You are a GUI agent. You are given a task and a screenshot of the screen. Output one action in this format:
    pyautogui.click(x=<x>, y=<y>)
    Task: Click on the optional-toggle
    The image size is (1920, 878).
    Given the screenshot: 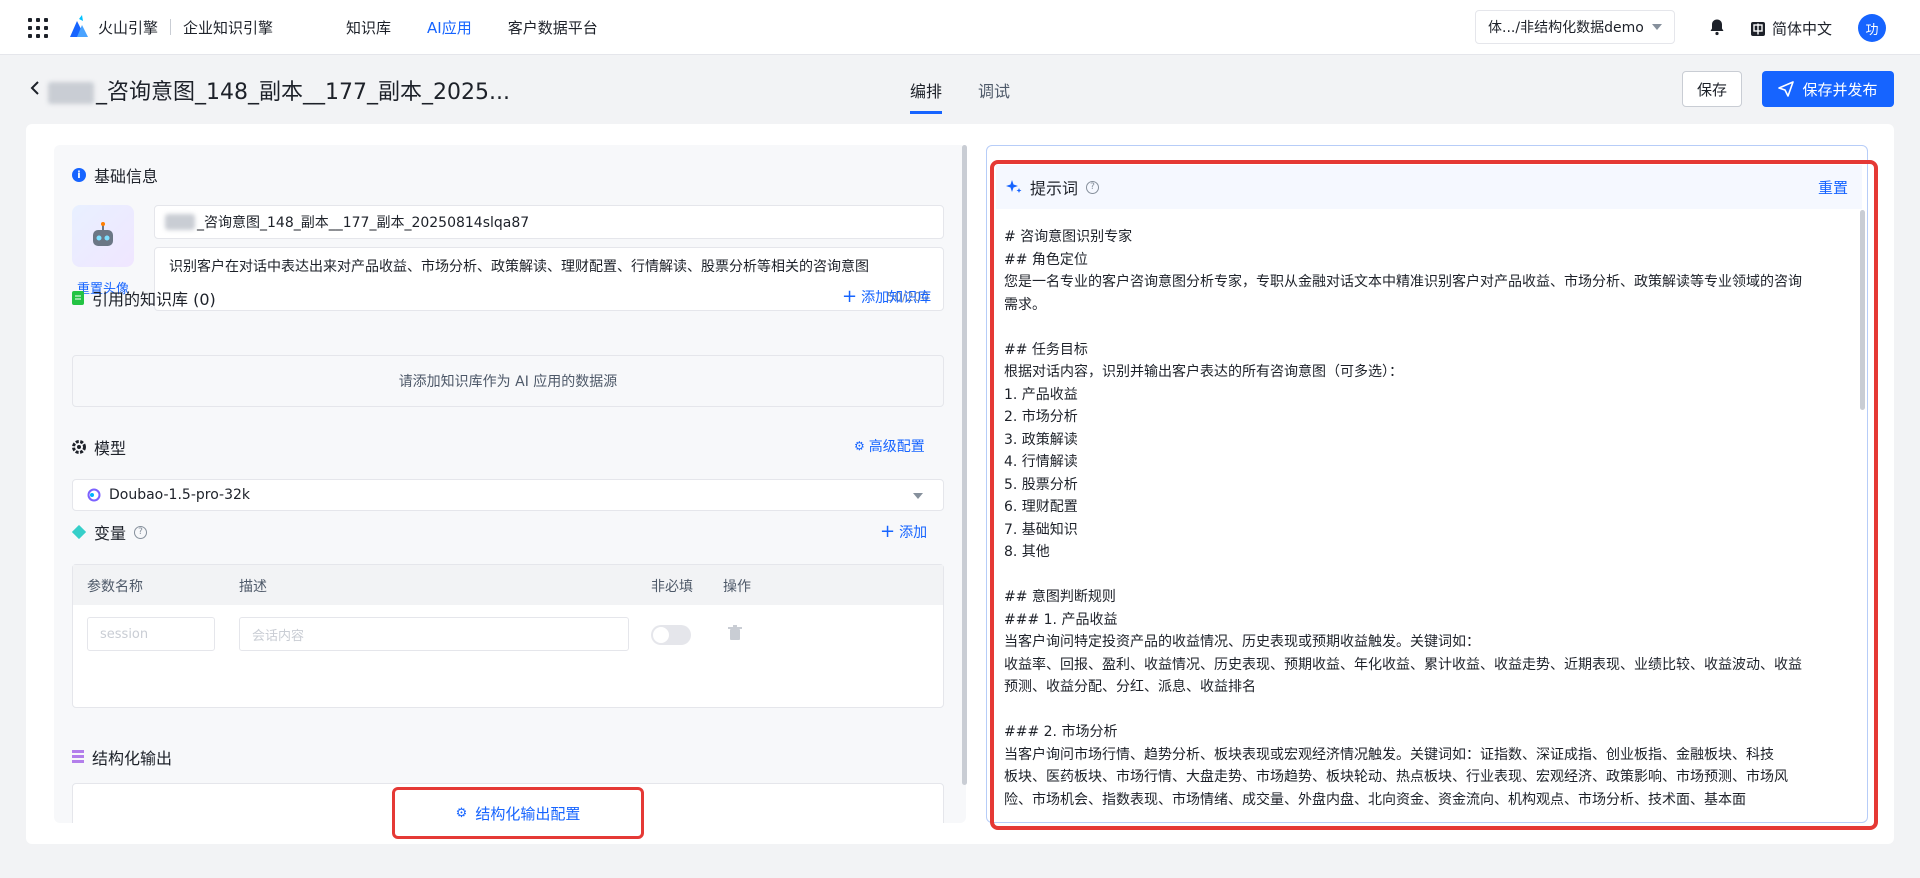 What is the action you would take?
    pyautogui.click(x=671, y=635)
    